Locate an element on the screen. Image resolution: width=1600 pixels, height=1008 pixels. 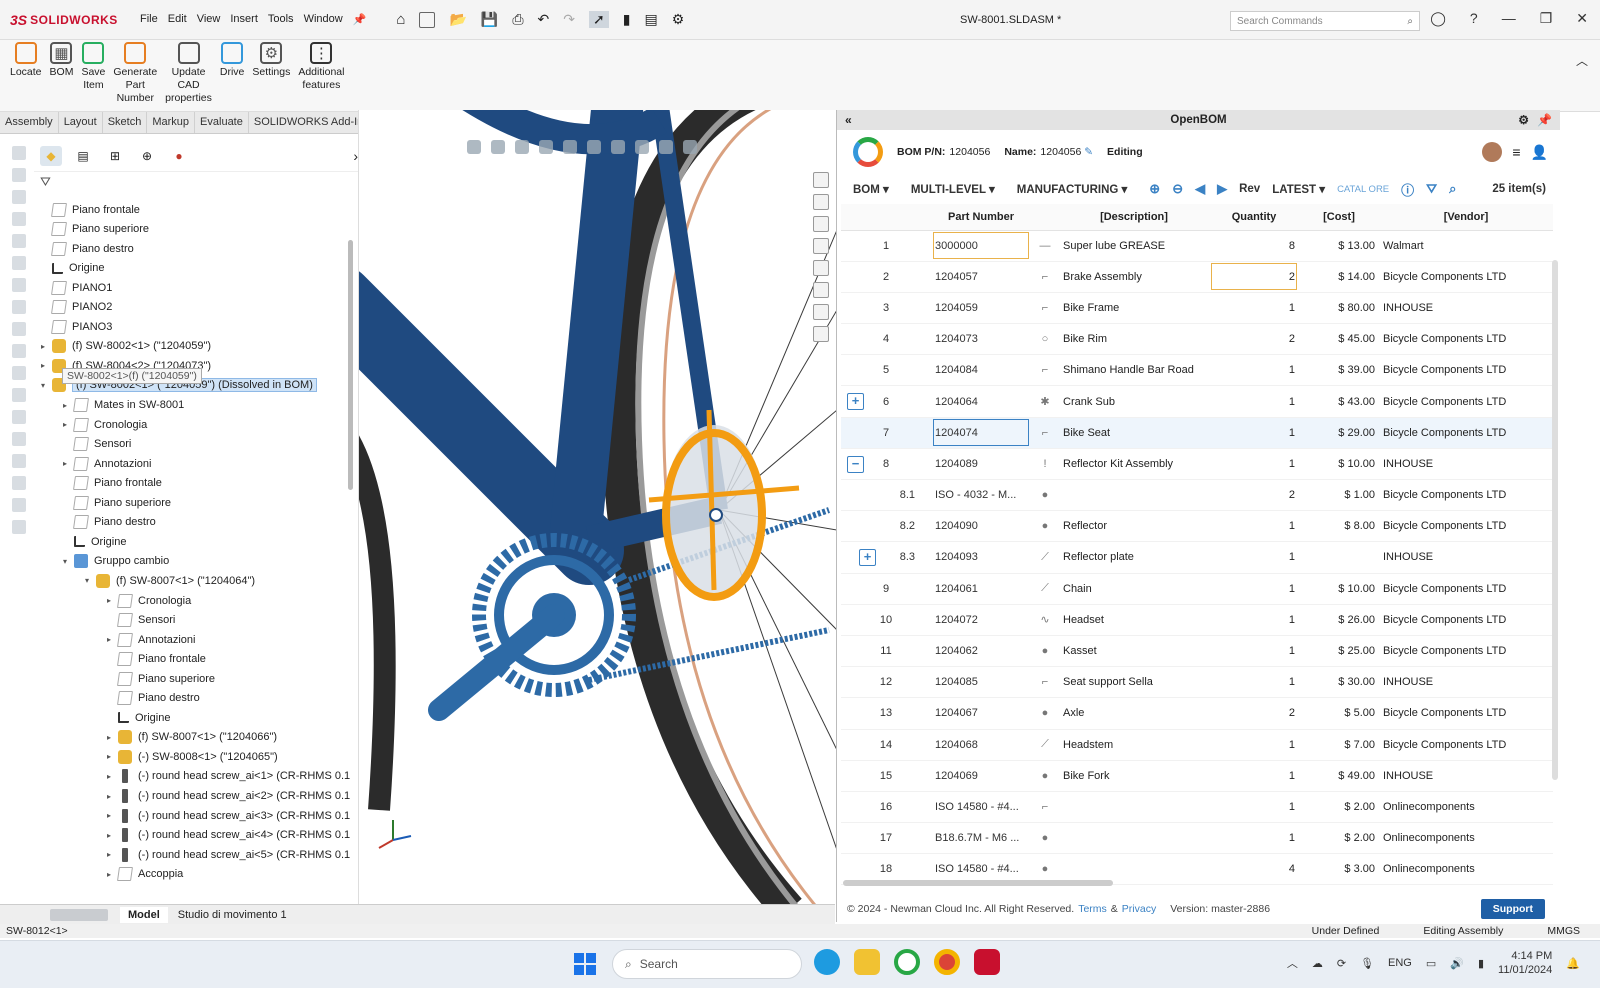
tree-node: ▸ (f) SW-8007<1> ("1204066") is located at coordinates (190, 737).